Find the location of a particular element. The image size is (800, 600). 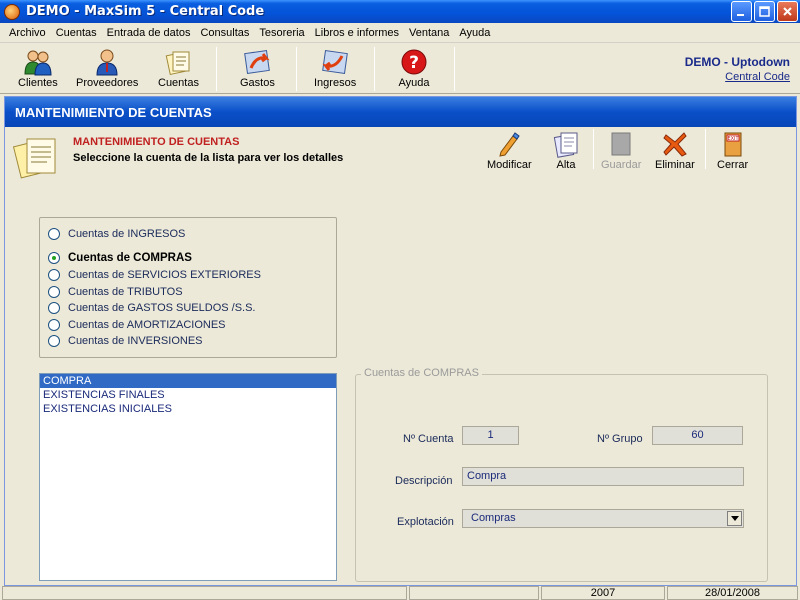

header-title: MANTENIMIENTO DE CUENTAS is located at coordinates (156, 142).